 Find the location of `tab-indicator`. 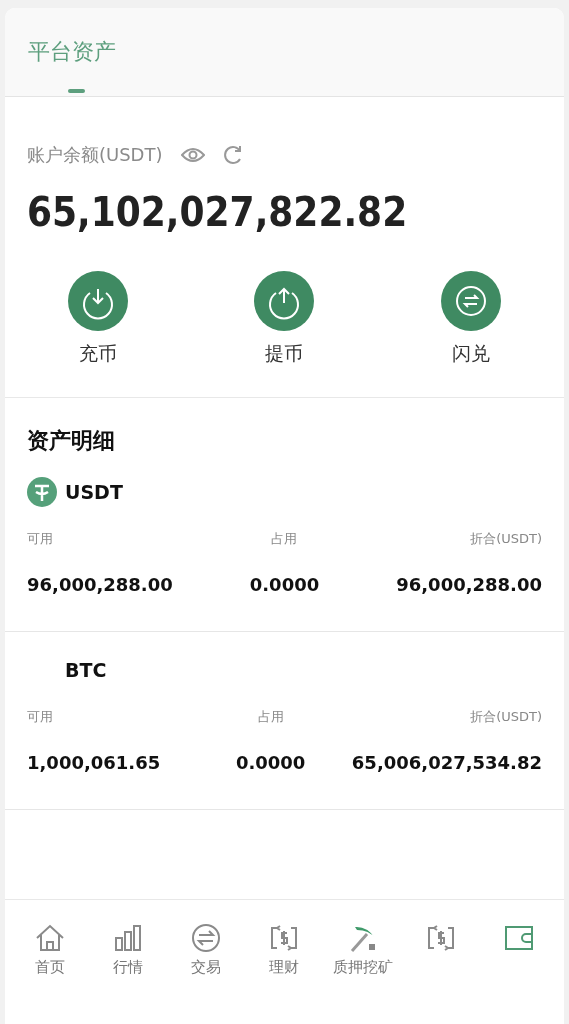

tab-indicator is located at coordinates (76, 91).